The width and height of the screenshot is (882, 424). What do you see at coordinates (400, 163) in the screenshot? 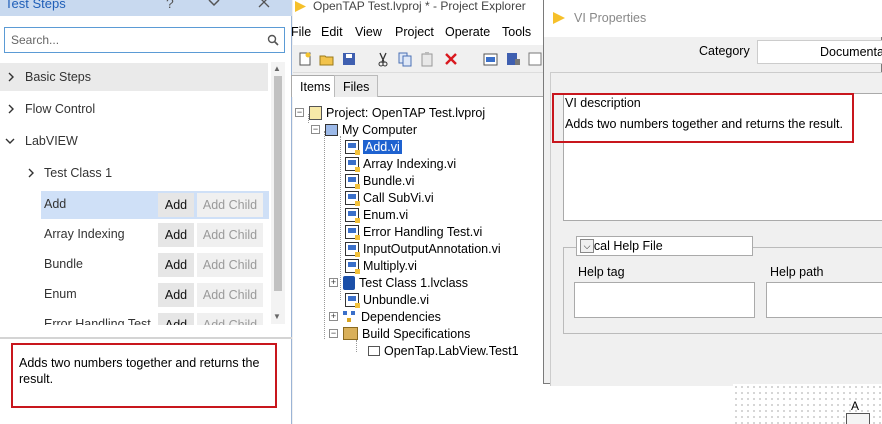
I see `tree-item-array-indexing: Array Indexing.vi` at bounding box center [400, 163].